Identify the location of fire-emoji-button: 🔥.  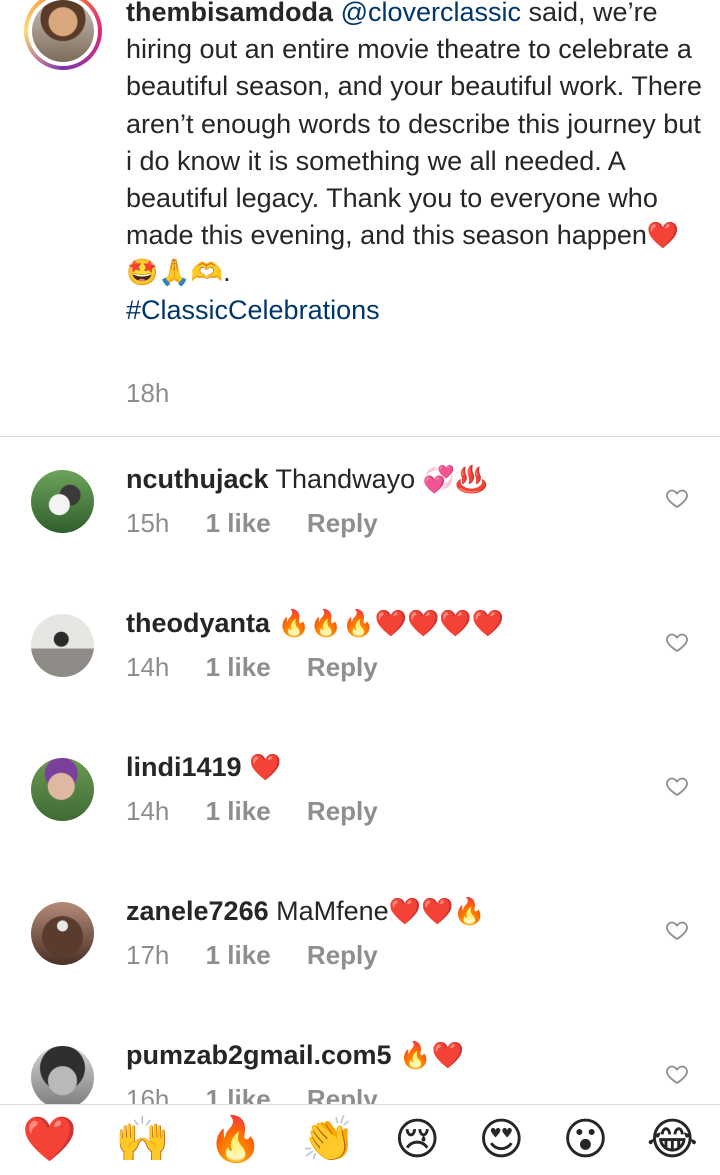
(235, 1140).